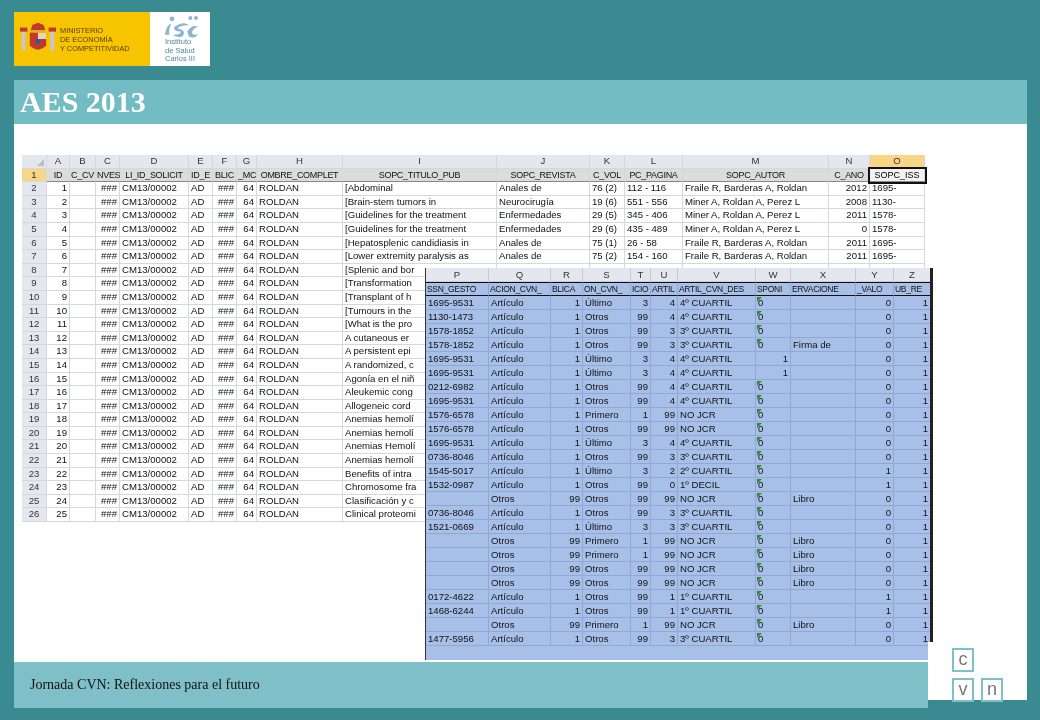 The height and width of the screenshot is (720, 1040). I want to click on table-cell: 435 - 489, so click(654, 229).